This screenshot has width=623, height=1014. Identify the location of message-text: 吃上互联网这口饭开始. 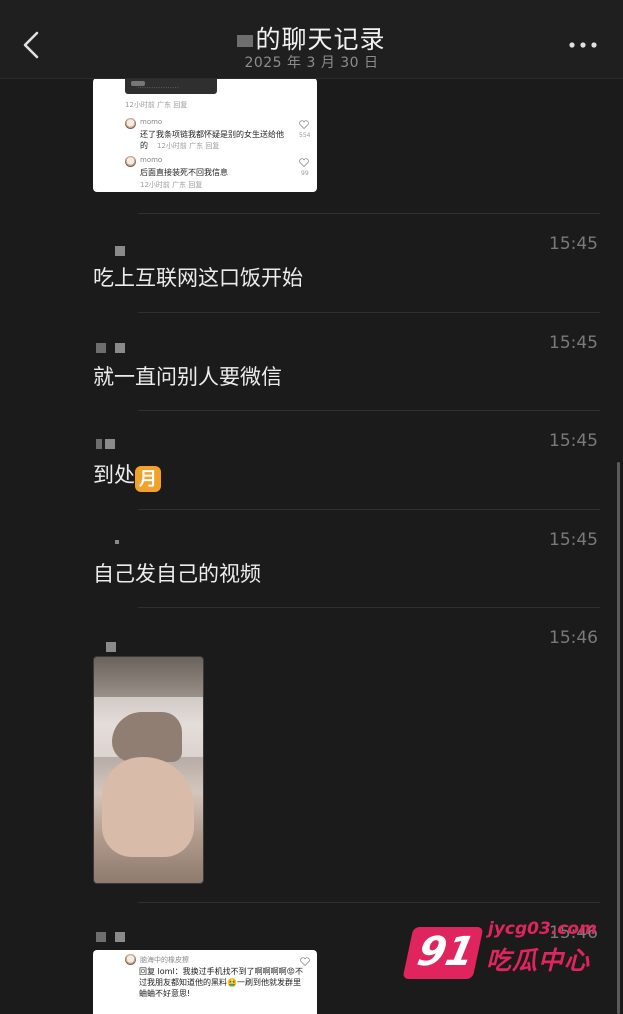
(198, 278).